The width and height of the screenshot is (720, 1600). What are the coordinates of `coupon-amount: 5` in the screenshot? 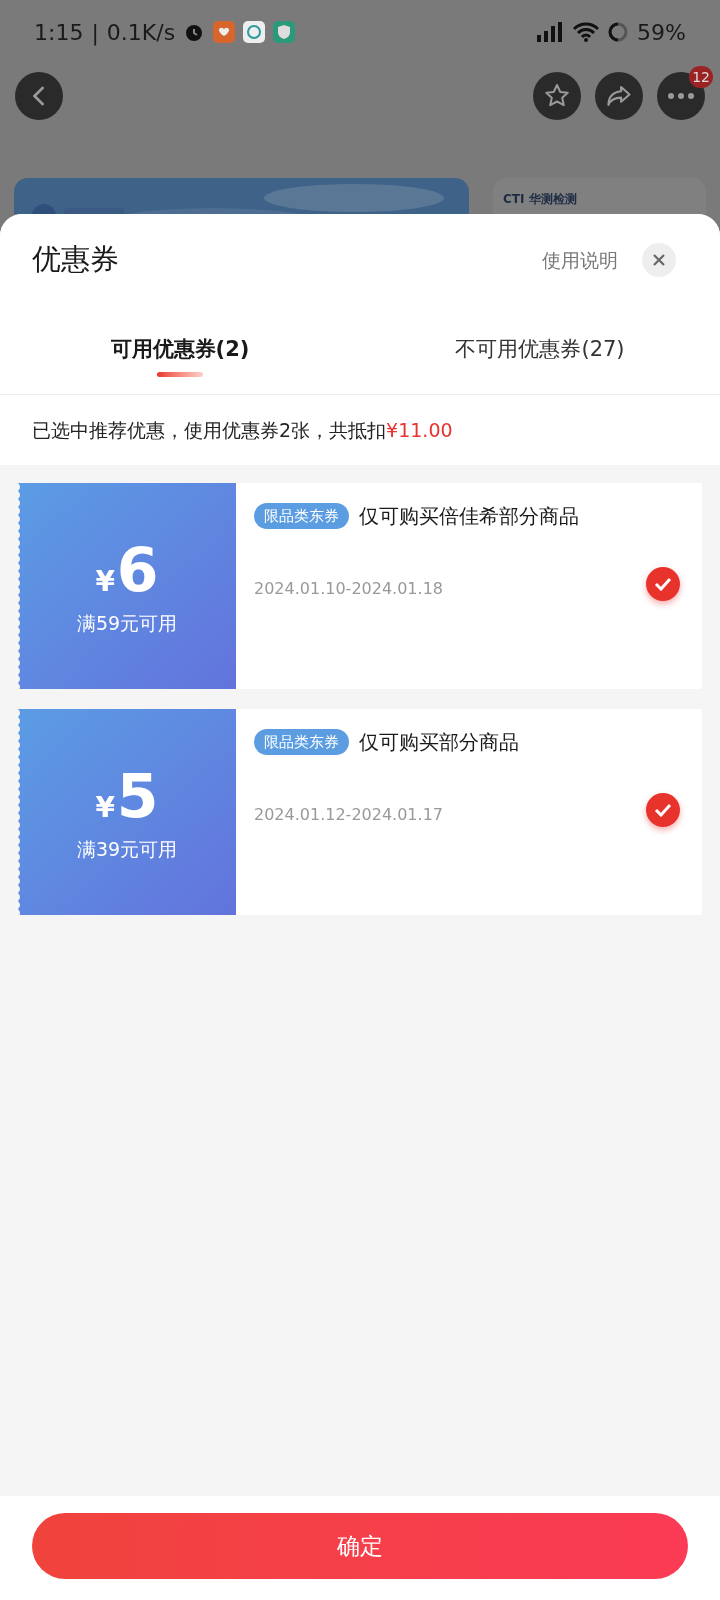 It's located at (137, 795).